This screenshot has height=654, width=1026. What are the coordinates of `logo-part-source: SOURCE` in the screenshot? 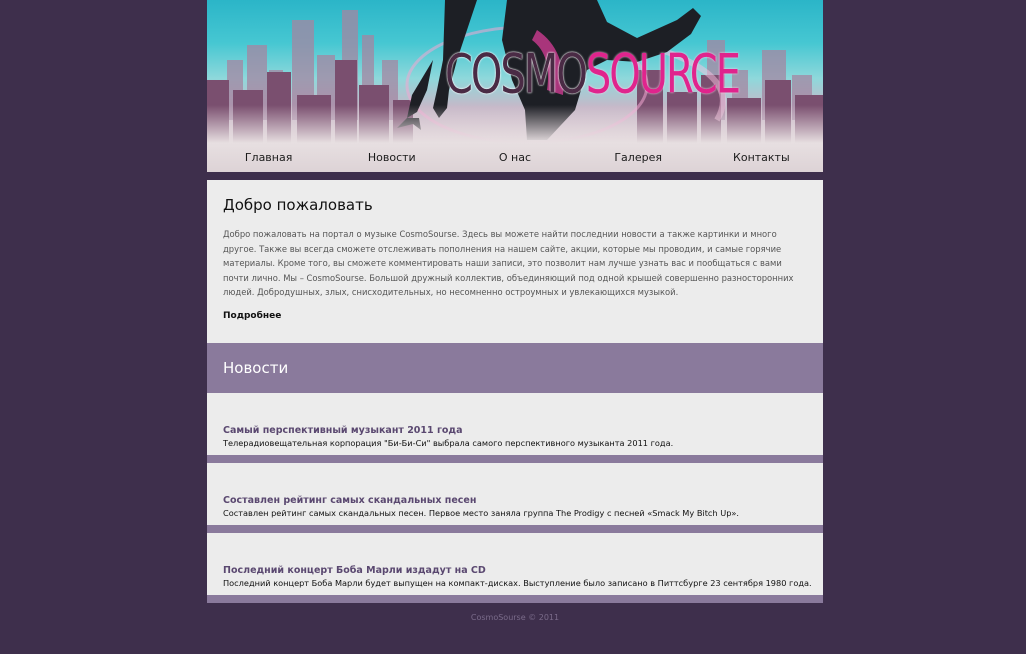 It's located at (663, 75).